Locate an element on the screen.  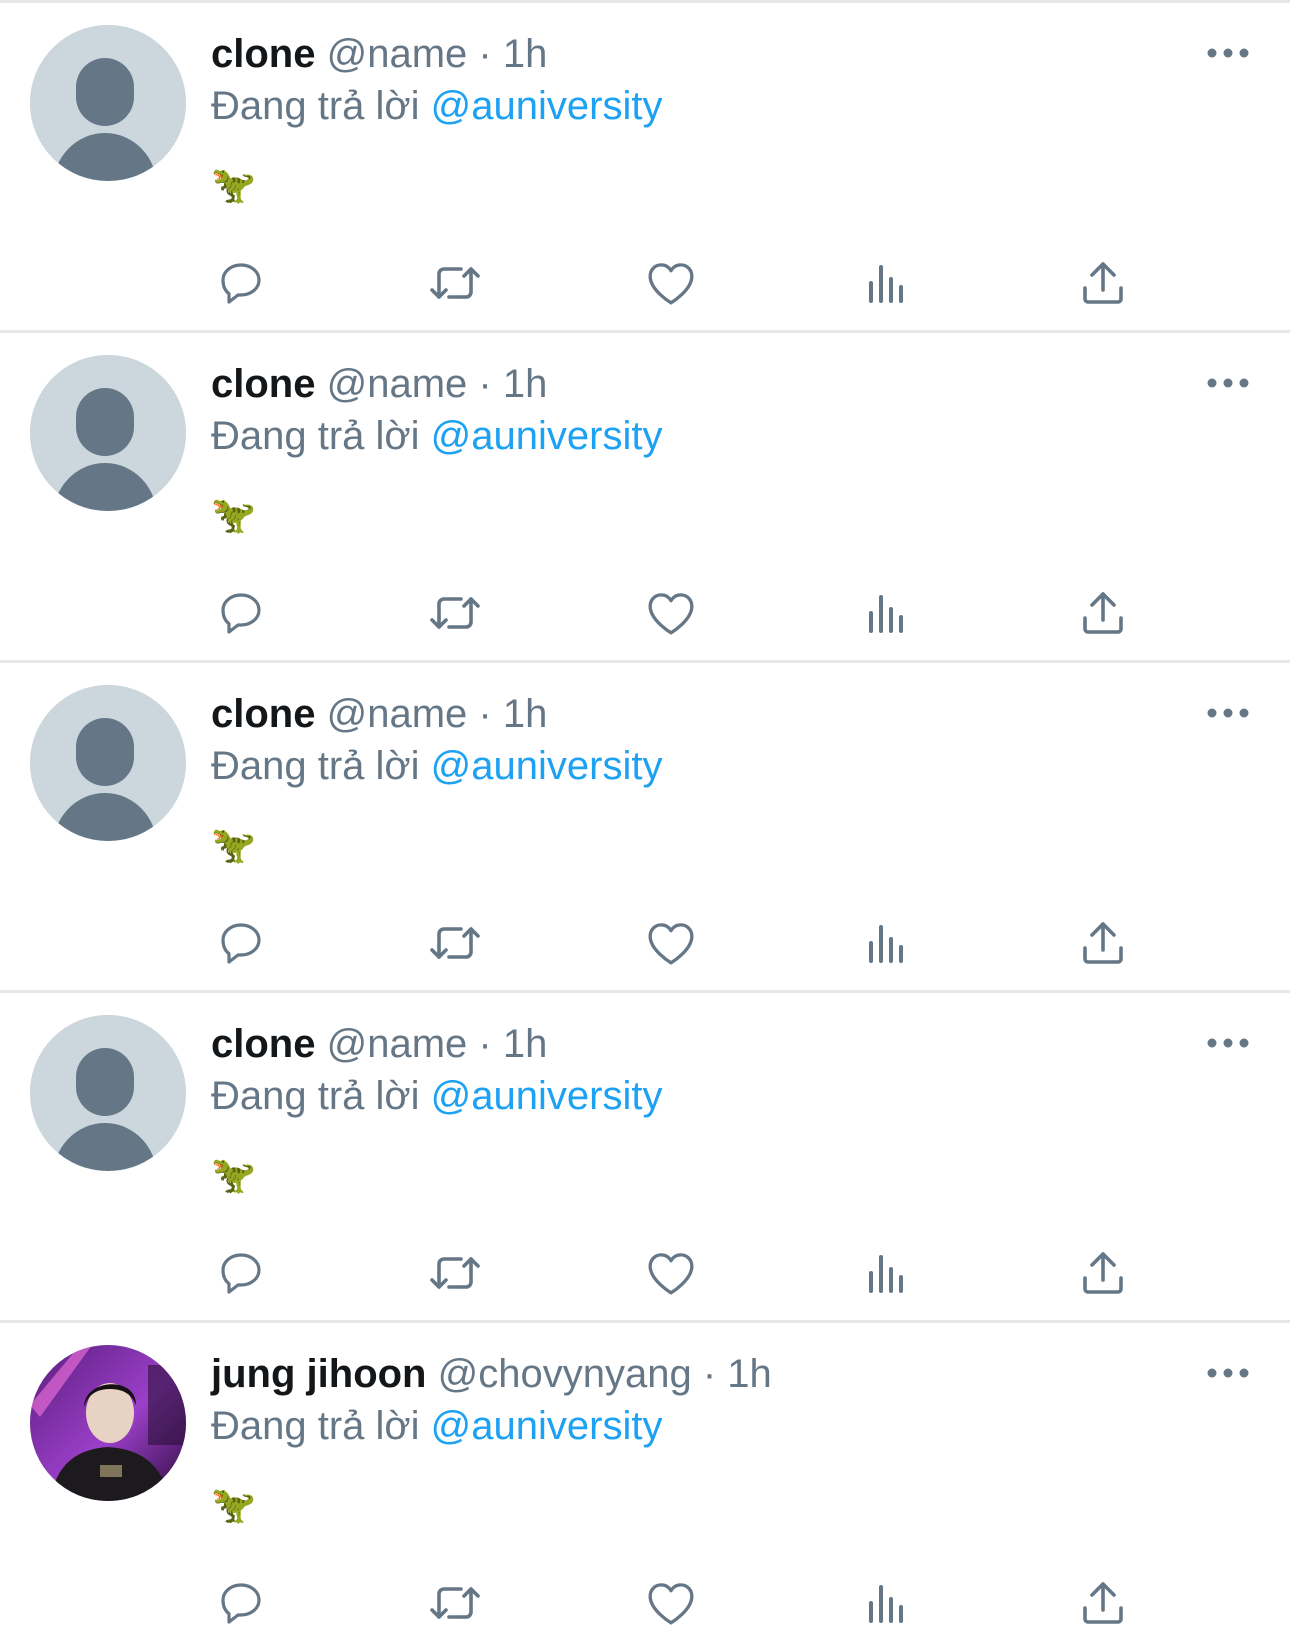
reply-context: Đang trả lời @auniversity is located at coordinates (436, 766).